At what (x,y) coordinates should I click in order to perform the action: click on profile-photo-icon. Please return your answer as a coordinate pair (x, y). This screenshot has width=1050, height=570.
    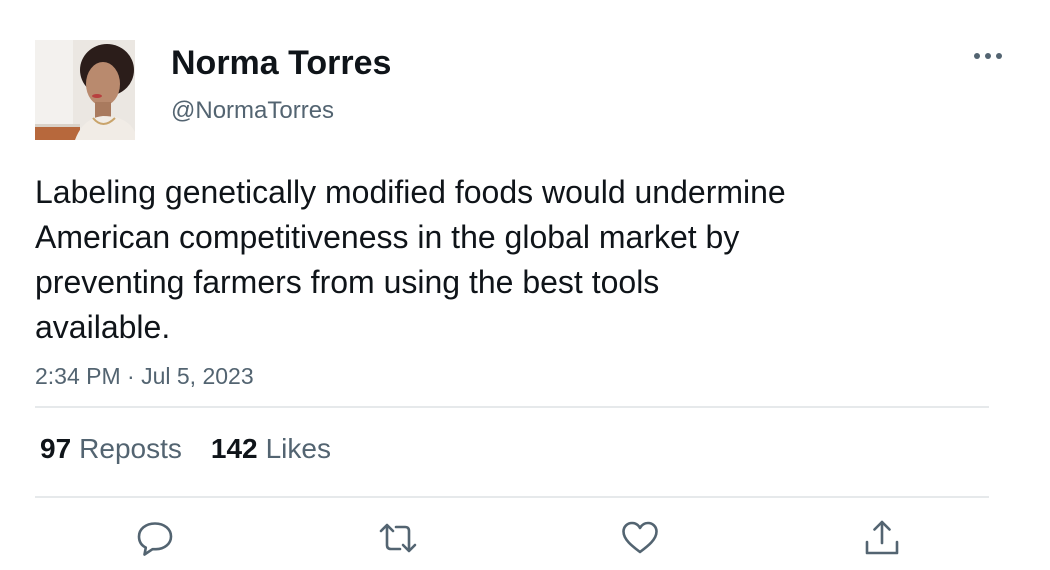
    Looking at the image, I should click on (85, 90).